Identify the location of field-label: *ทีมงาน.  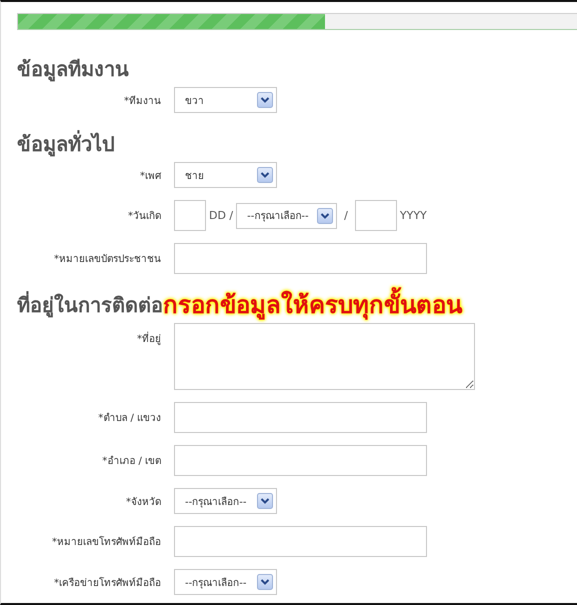
(142, 101).